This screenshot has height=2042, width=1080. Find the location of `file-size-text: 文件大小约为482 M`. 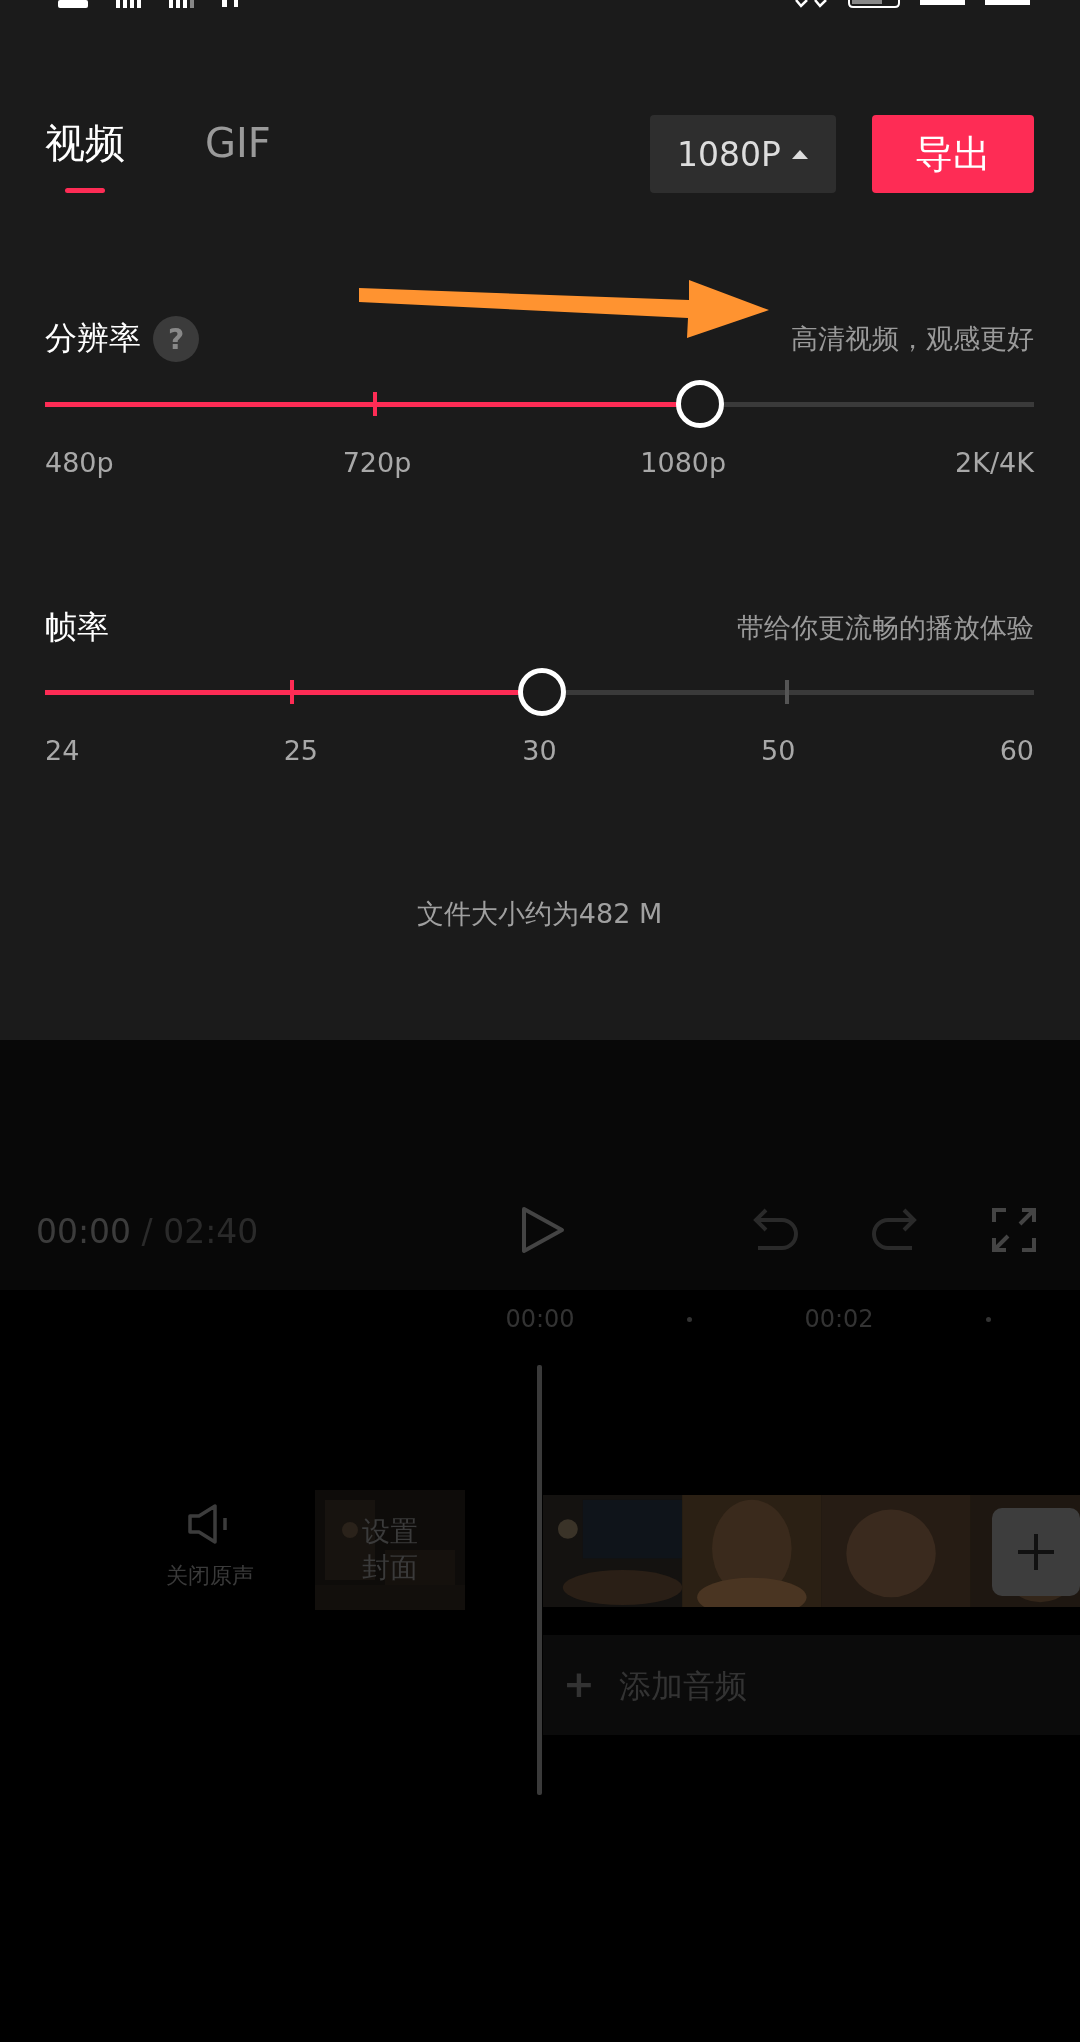

file-size-text: 文件大小约为482 M is located at coordinates (539, 914).